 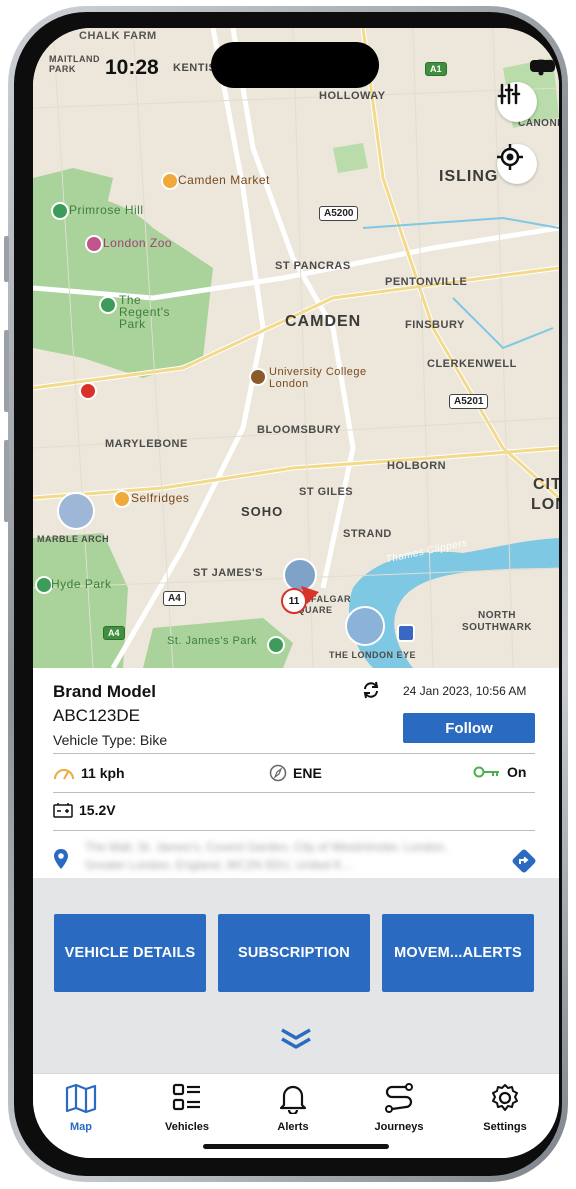 What do you see at coordinates (499, 772) in the screenshot?
I see `ignition-readout: On` at bounding box center [499, 772].